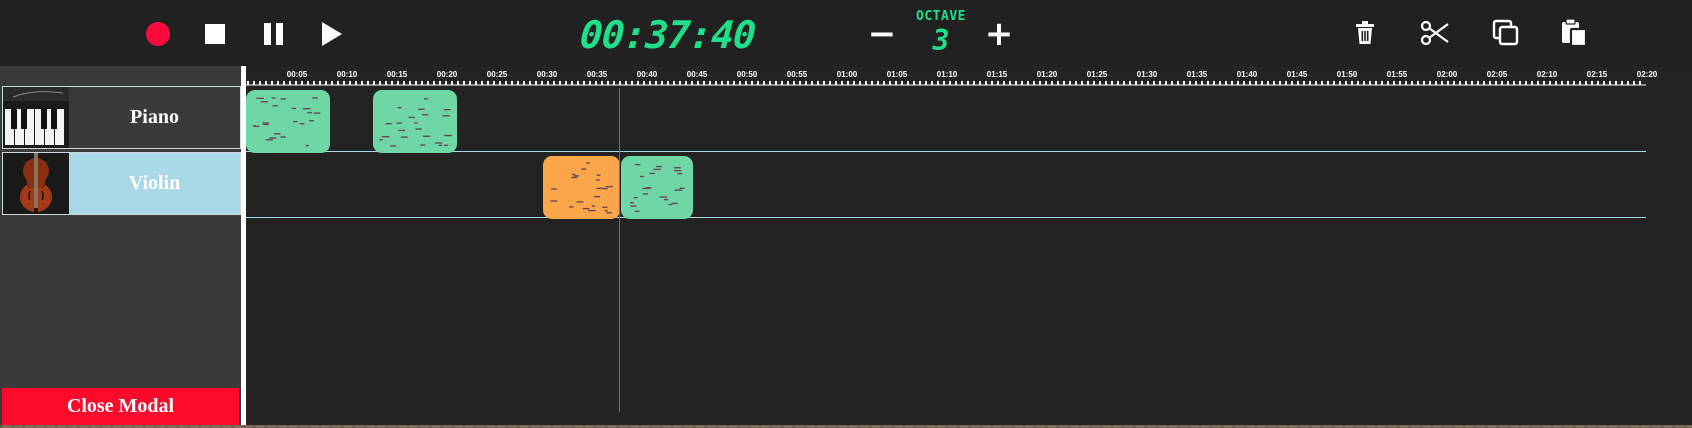 Image resolution: width=1692 pixels, height=428 pixels. Describe the element at coordinates (1047, 74) in the screenshot. I see `ruler-label: 01:20` at that location.